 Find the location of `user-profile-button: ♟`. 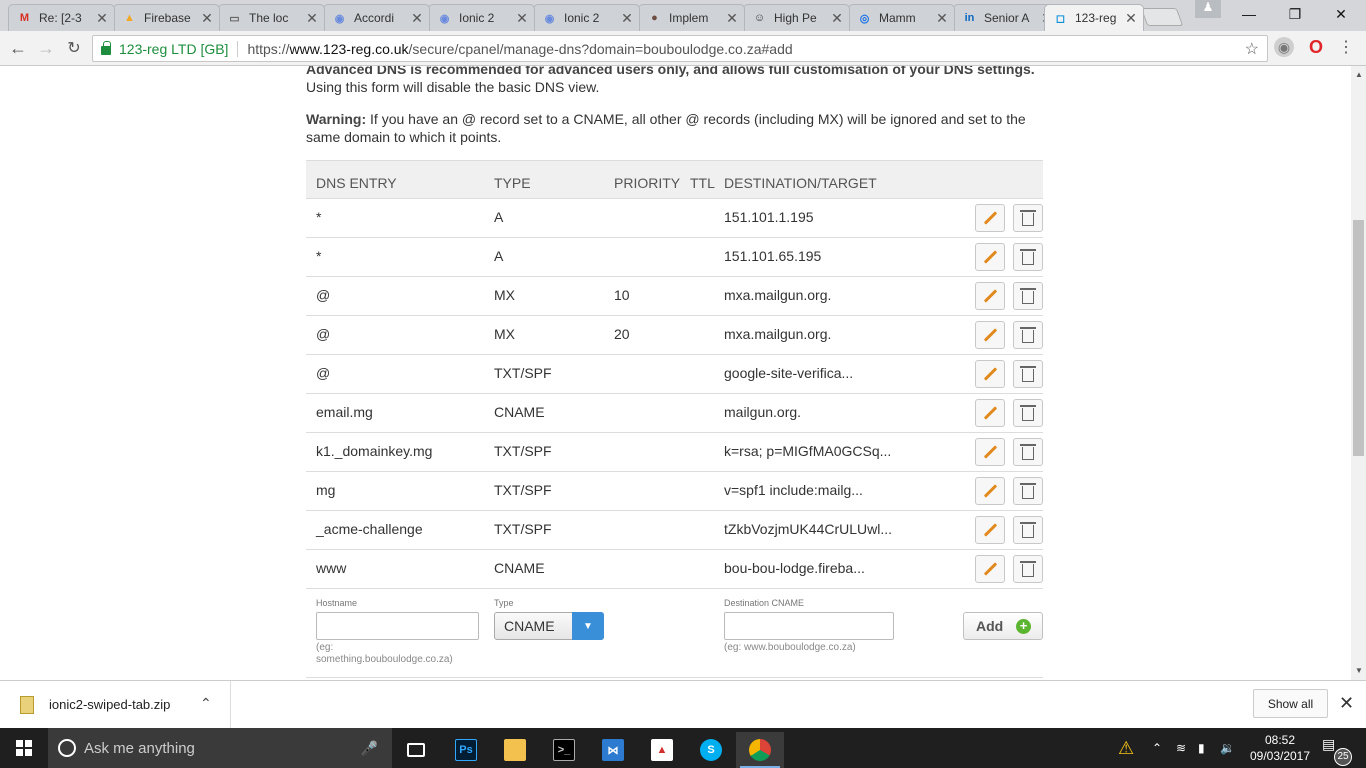

user-profile-button: ♟ is located at coordinates (1208, 9).